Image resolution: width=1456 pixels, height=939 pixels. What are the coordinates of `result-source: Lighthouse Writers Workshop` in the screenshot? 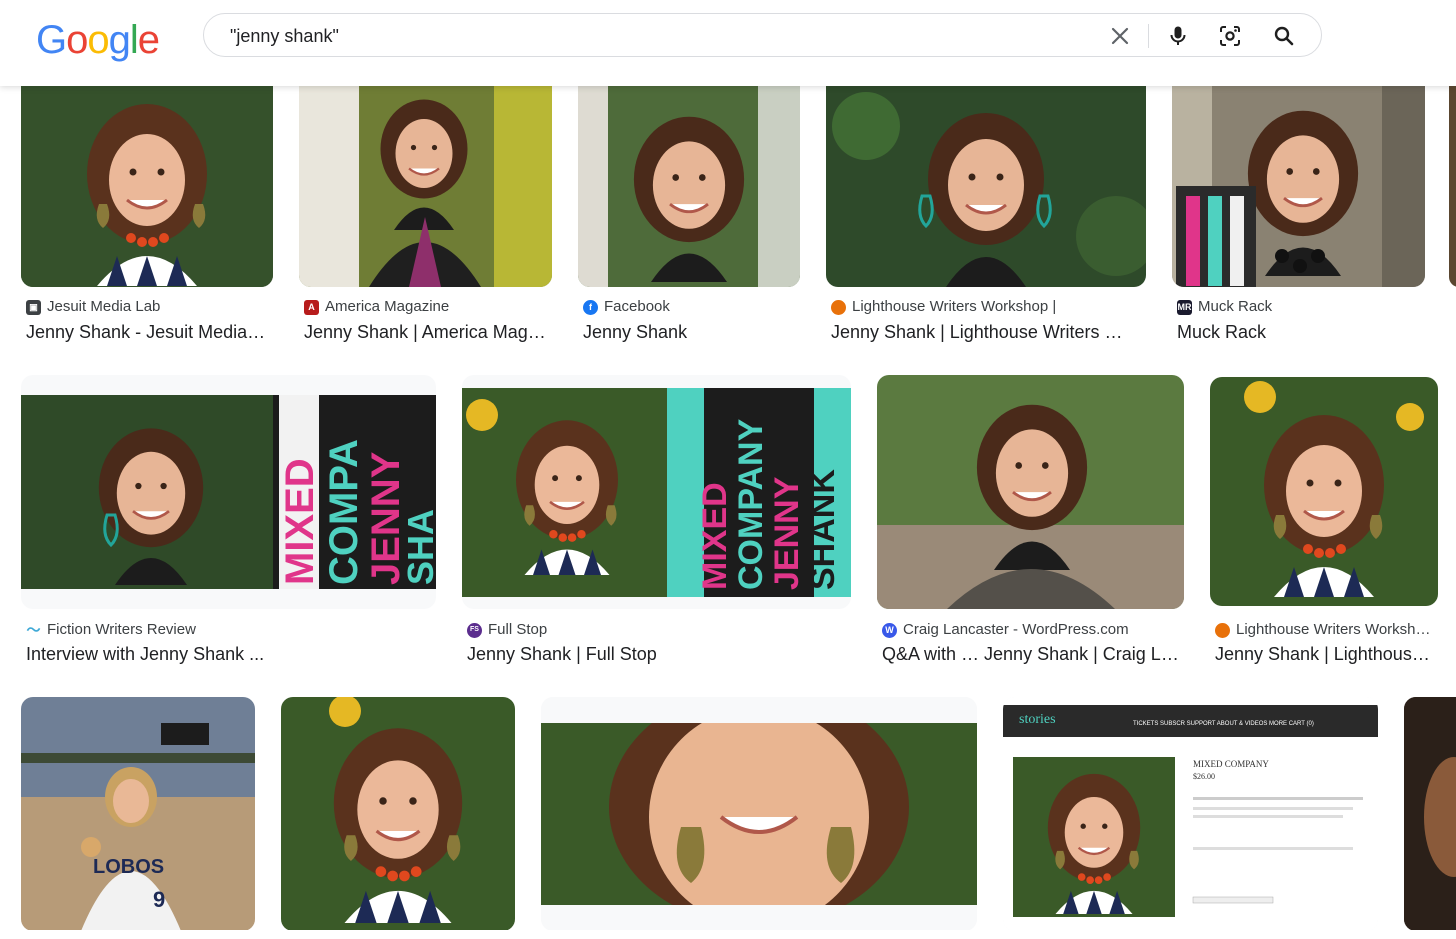 It's located at (1323, 630).